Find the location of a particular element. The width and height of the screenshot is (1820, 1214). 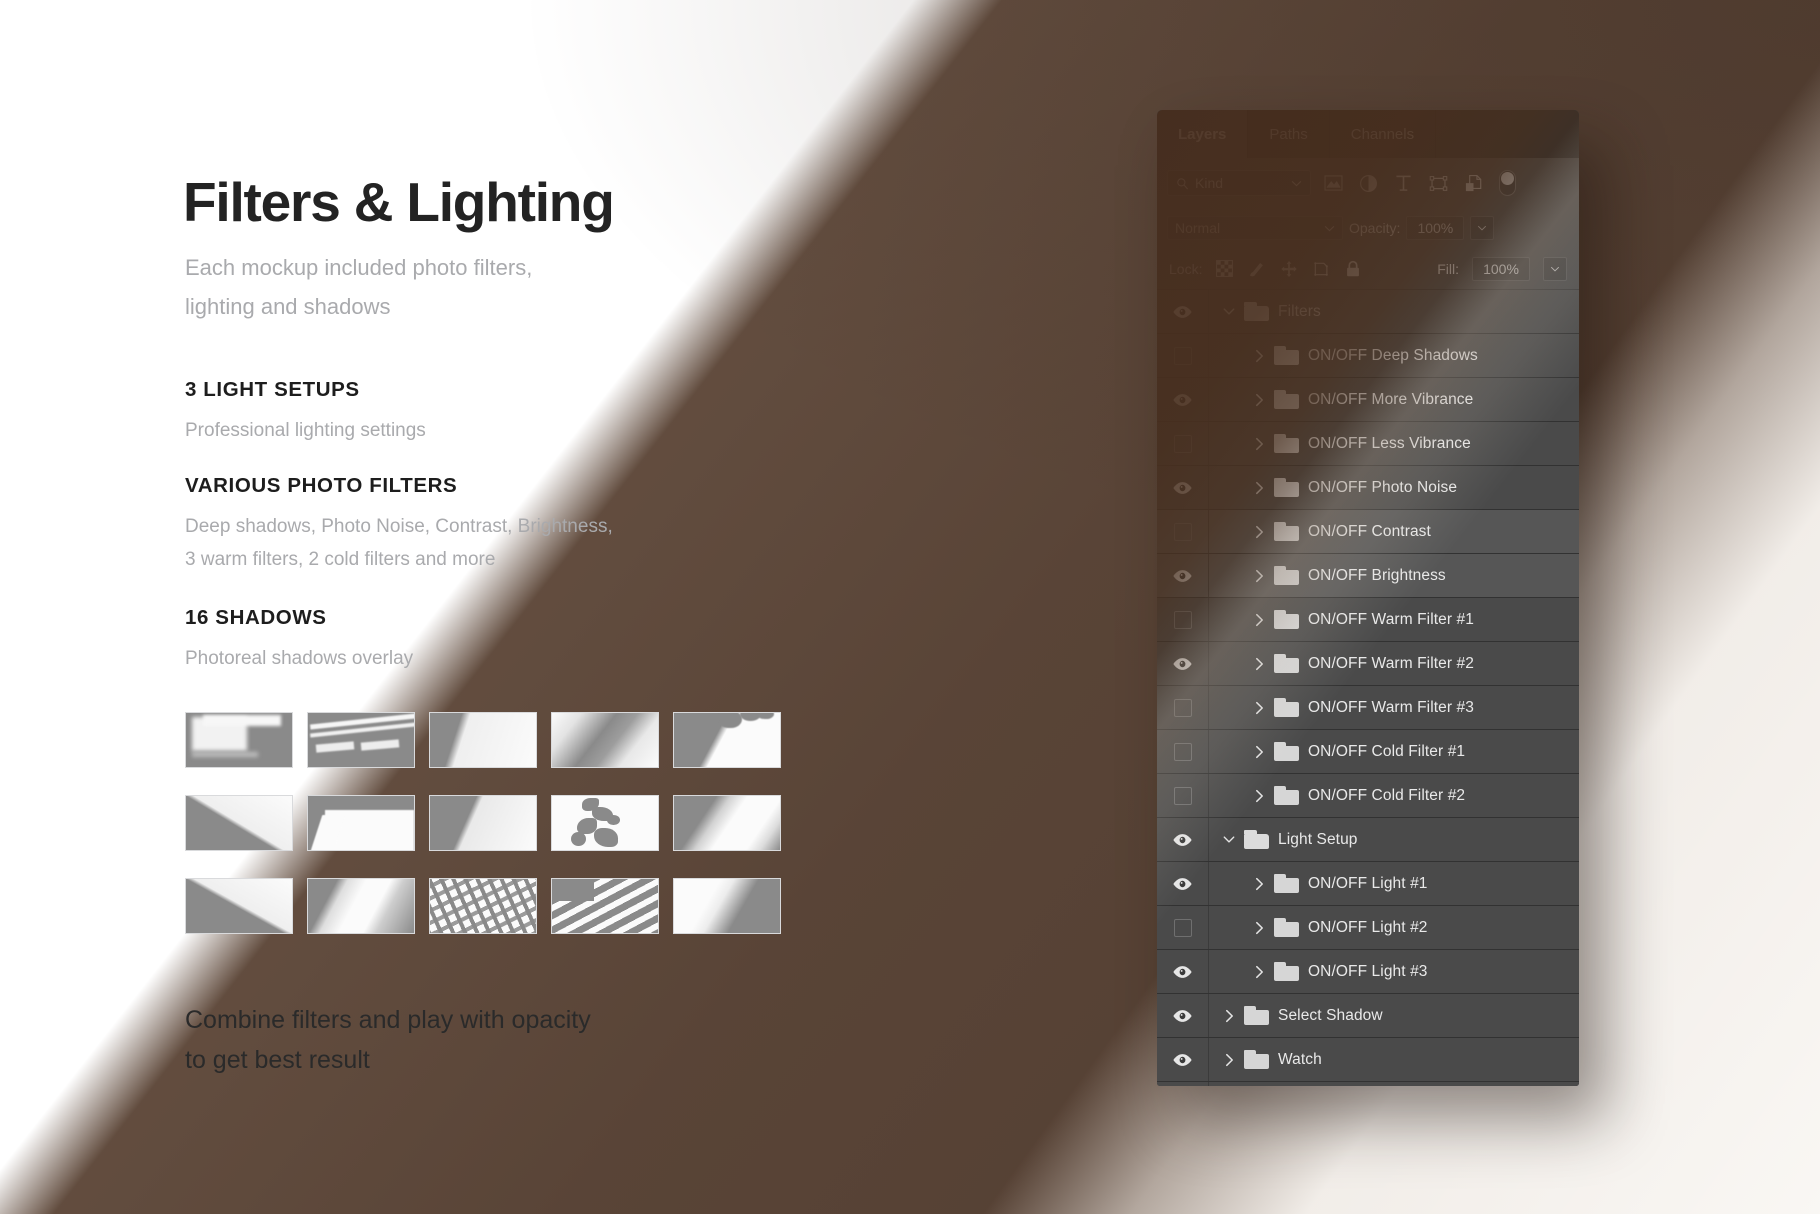

image-filter-icon is located at coordinates (1333, 183).